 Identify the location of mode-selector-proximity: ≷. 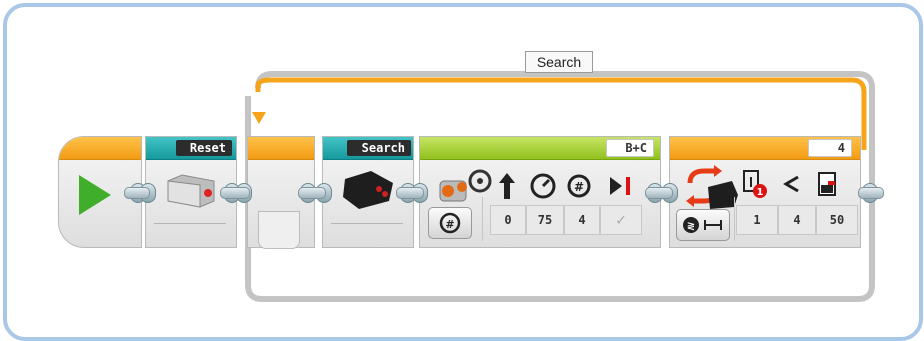
(703, 225).